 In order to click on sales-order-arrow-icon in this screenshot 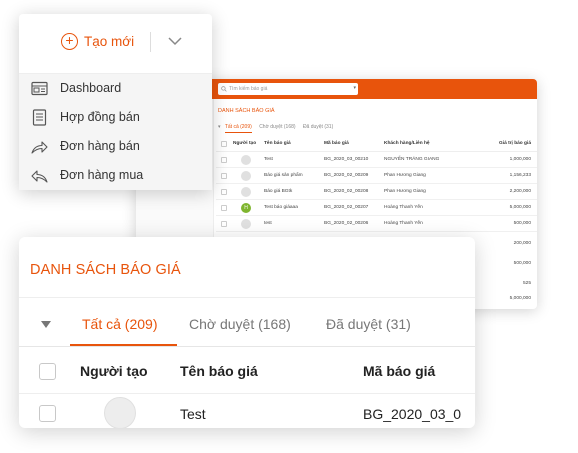, I will do `click(39, 147)`.